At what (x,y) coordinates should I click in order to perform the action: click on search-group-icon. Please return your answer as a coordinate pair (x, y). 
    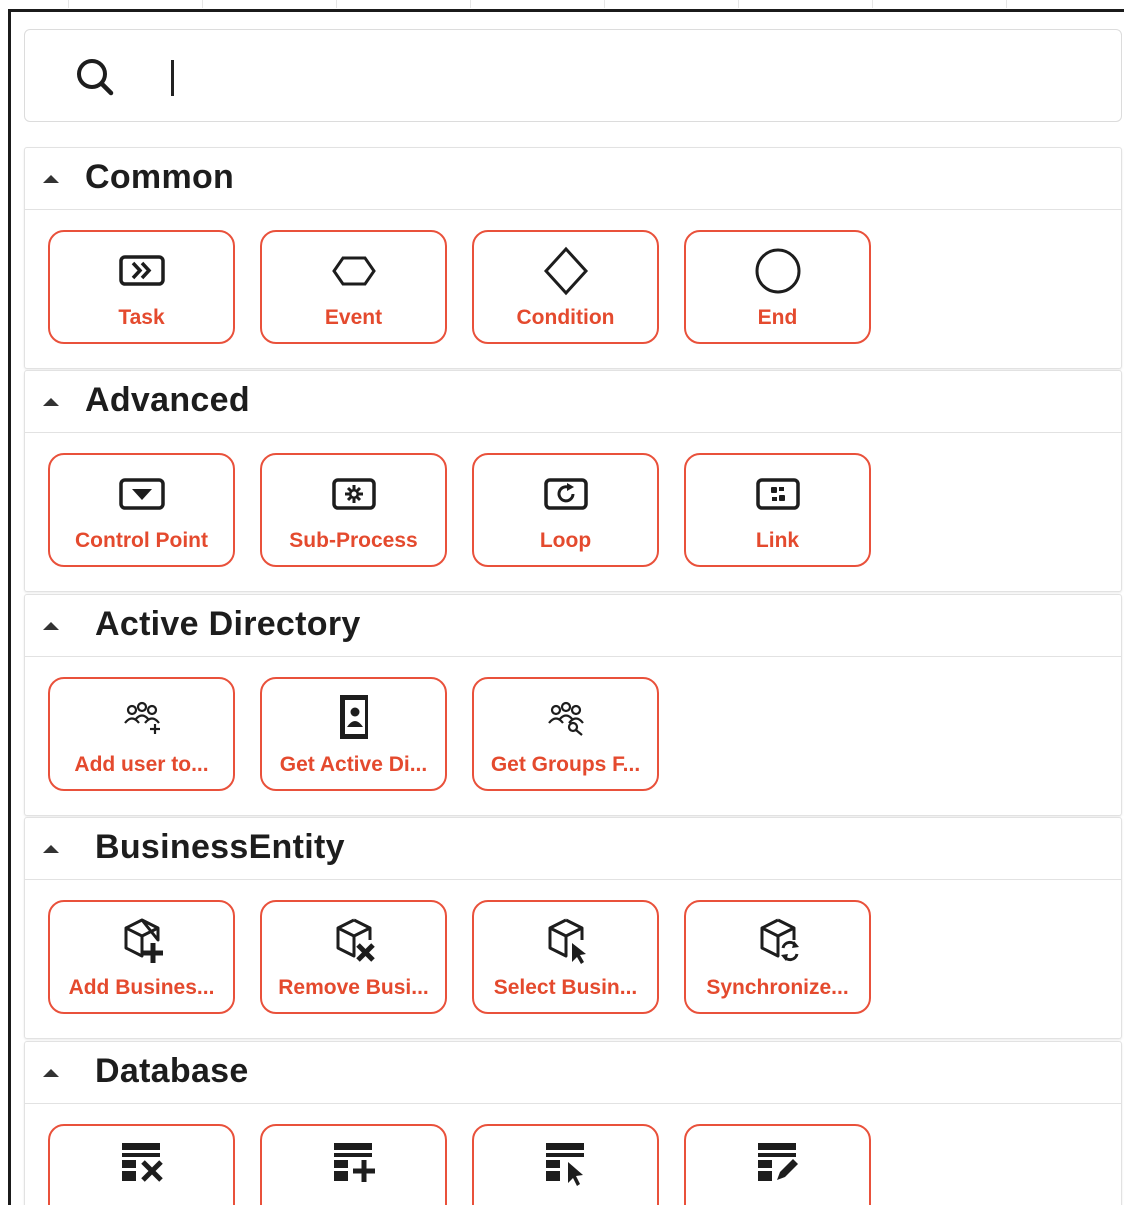
    Looking at the image, I should click on (566, 718).